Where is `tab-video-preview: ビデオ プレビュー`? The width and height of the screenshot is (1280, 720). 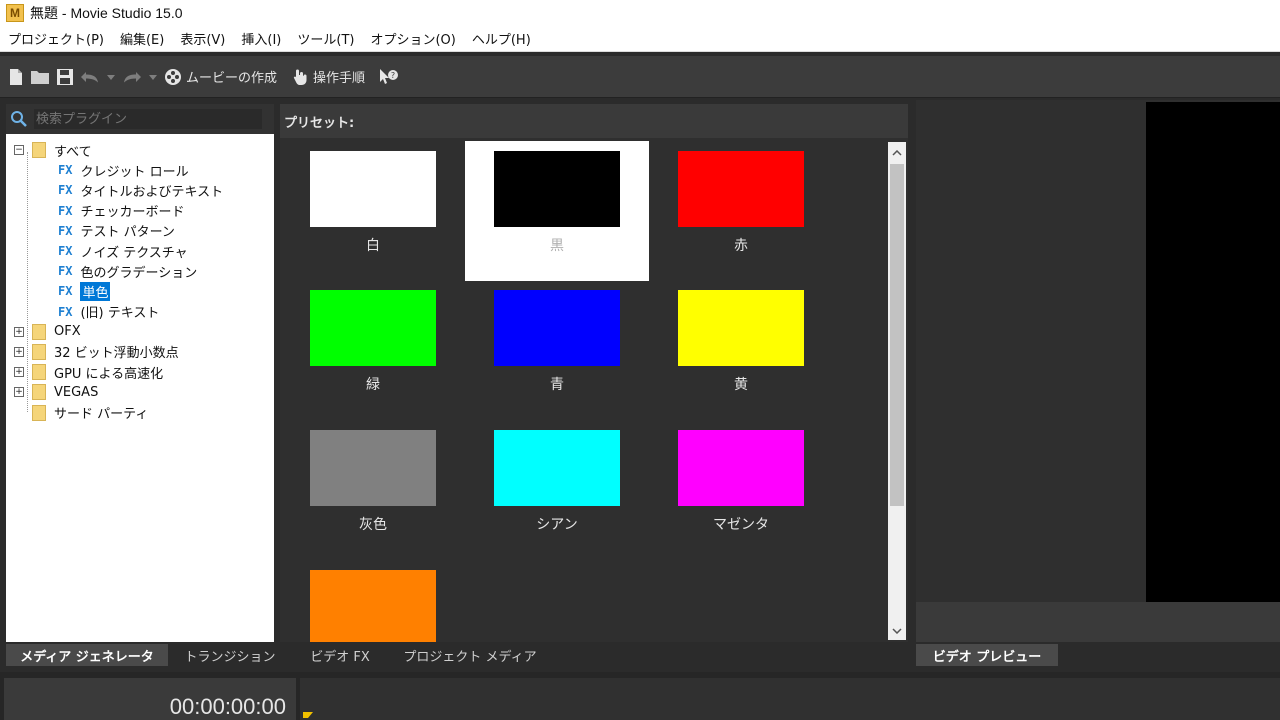 tab-video-preview: ビデオ プレビュー is located at coordinates (987, 655).